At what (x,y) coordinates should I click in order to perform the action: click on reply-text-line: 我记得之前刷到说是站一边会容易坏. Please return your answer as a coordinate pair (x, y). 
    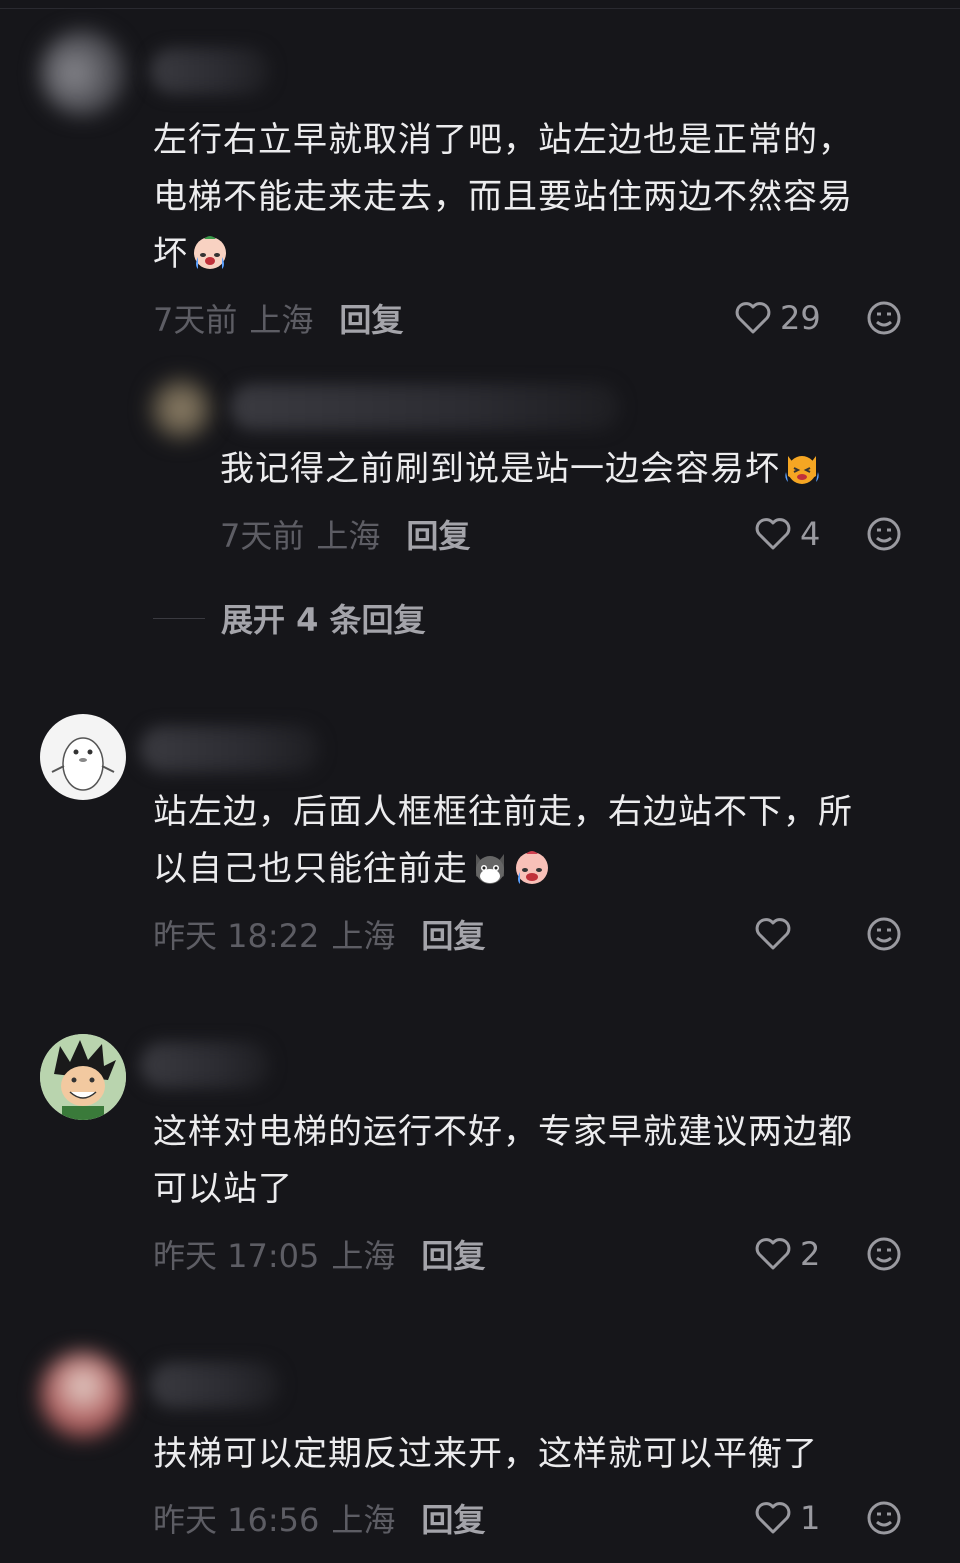
    Looking at the image, I should click on (500, 469).